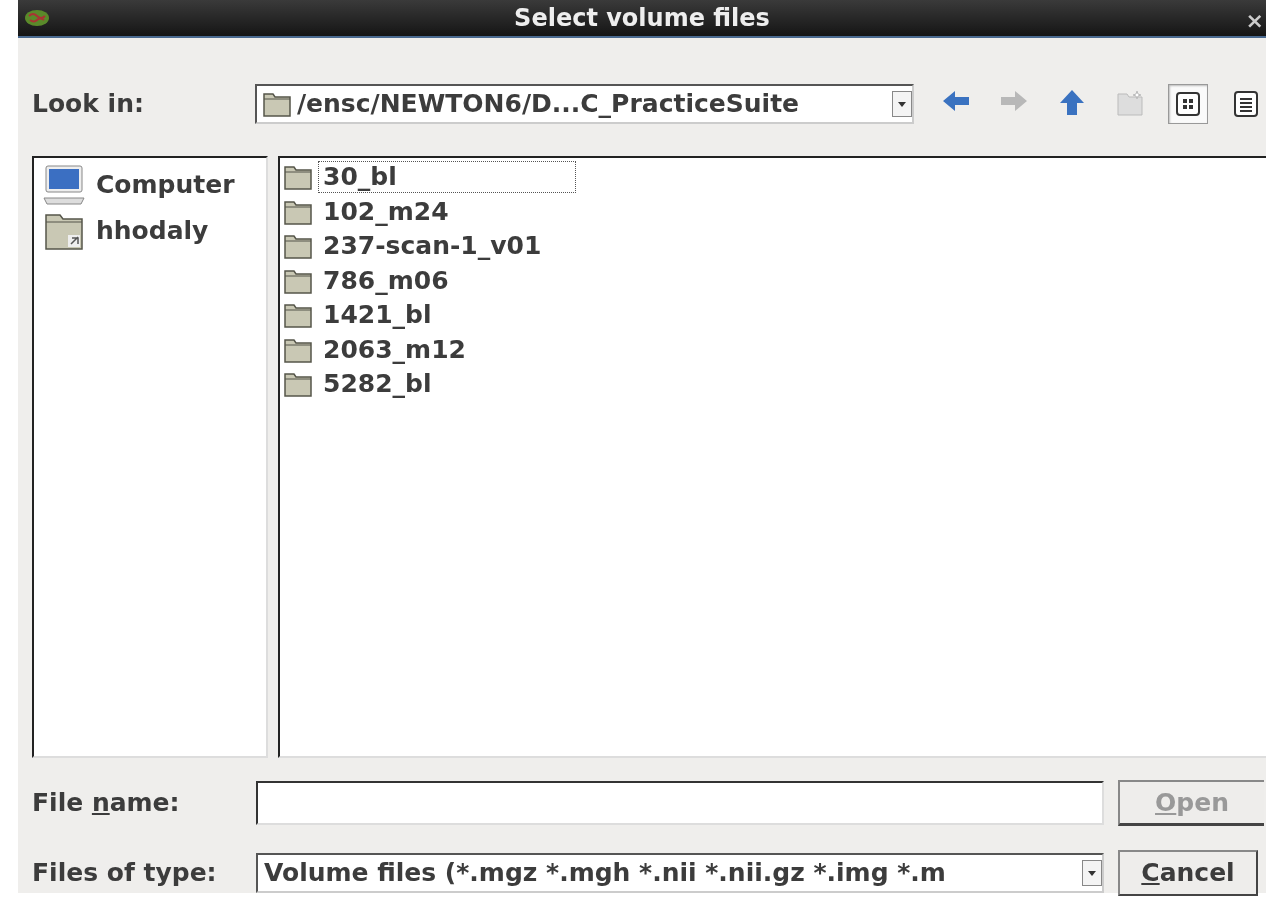  Describe the element at coordinates (680, 803) in the screenshot. I see `file-name-field` at that location.